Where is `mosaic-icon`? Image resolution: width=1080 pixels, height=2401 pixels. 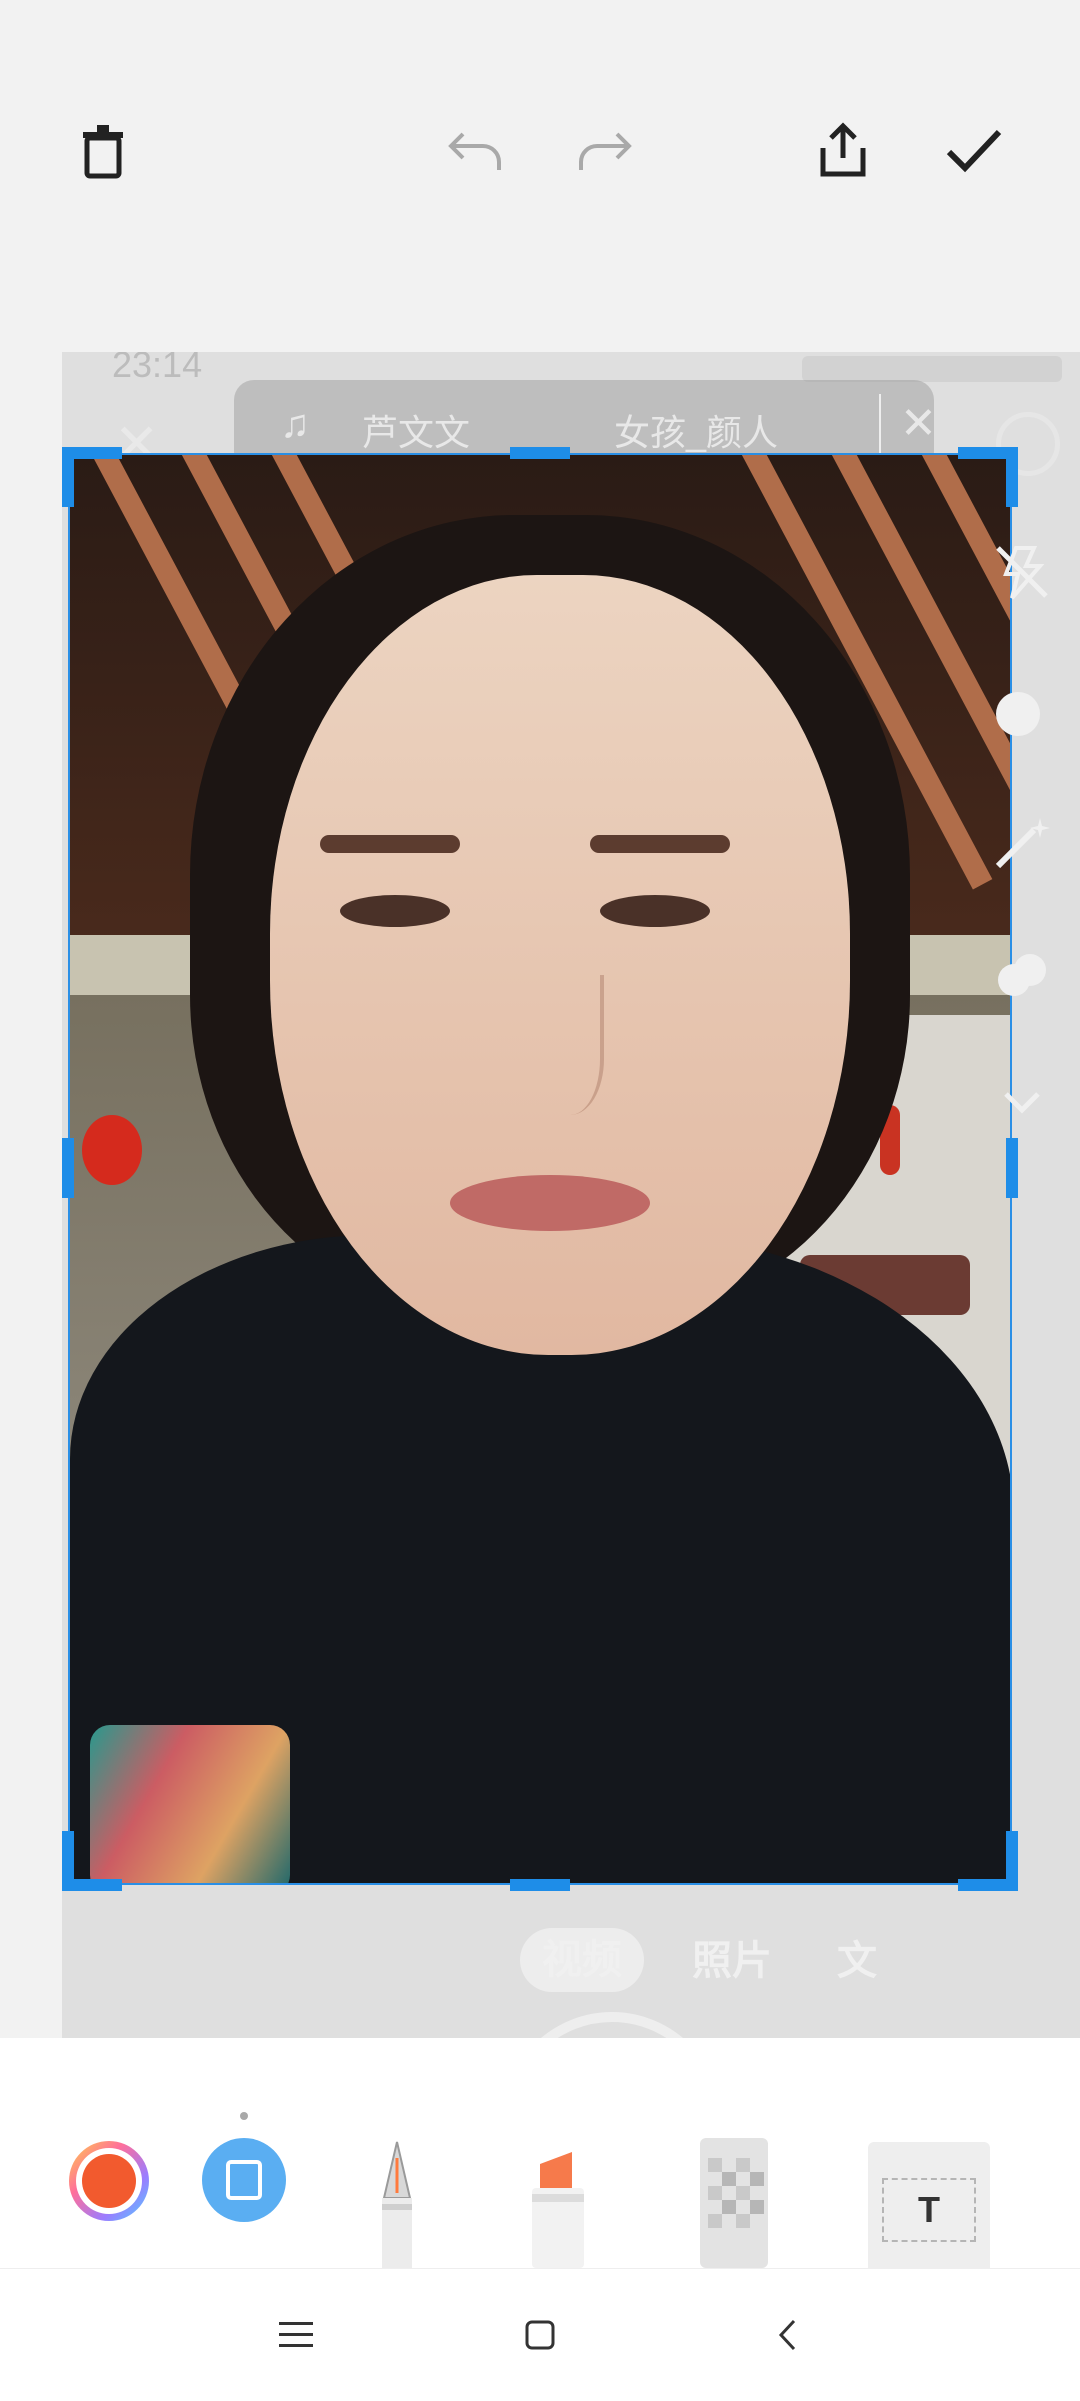 mosaic-icon is located at coordinates (734, 2203).